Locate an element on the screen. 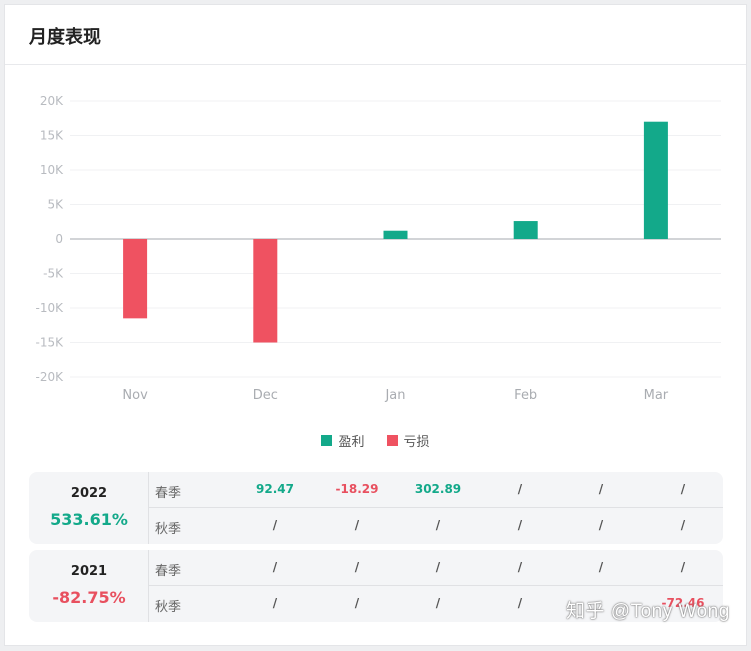 The image size is (751, 651). page-title: 月度表现 is located at coordinates (65, 37).